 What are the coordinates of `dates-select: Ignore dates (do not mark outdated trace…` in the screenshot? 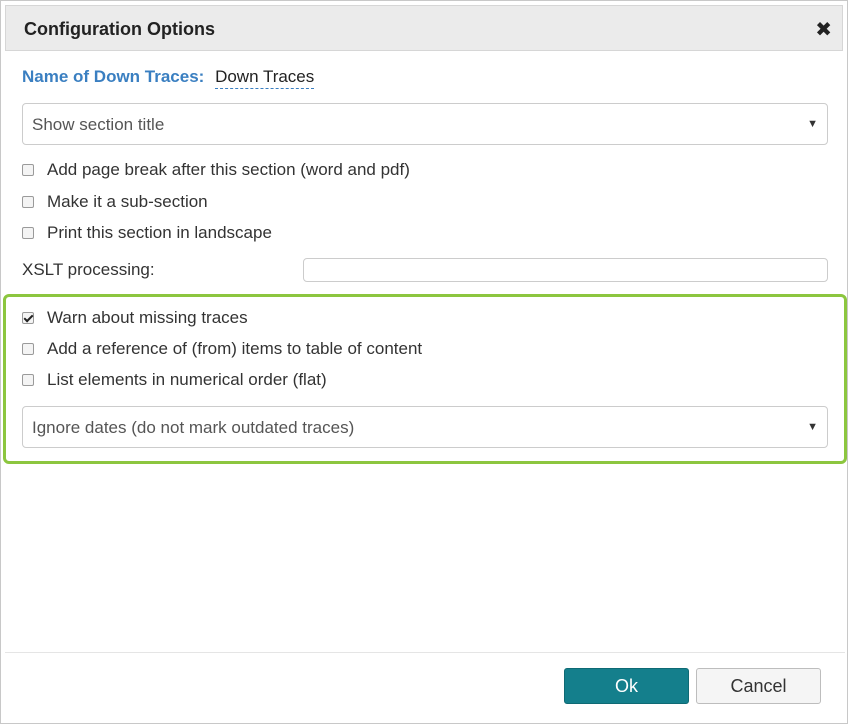 It's located at (425, 427).